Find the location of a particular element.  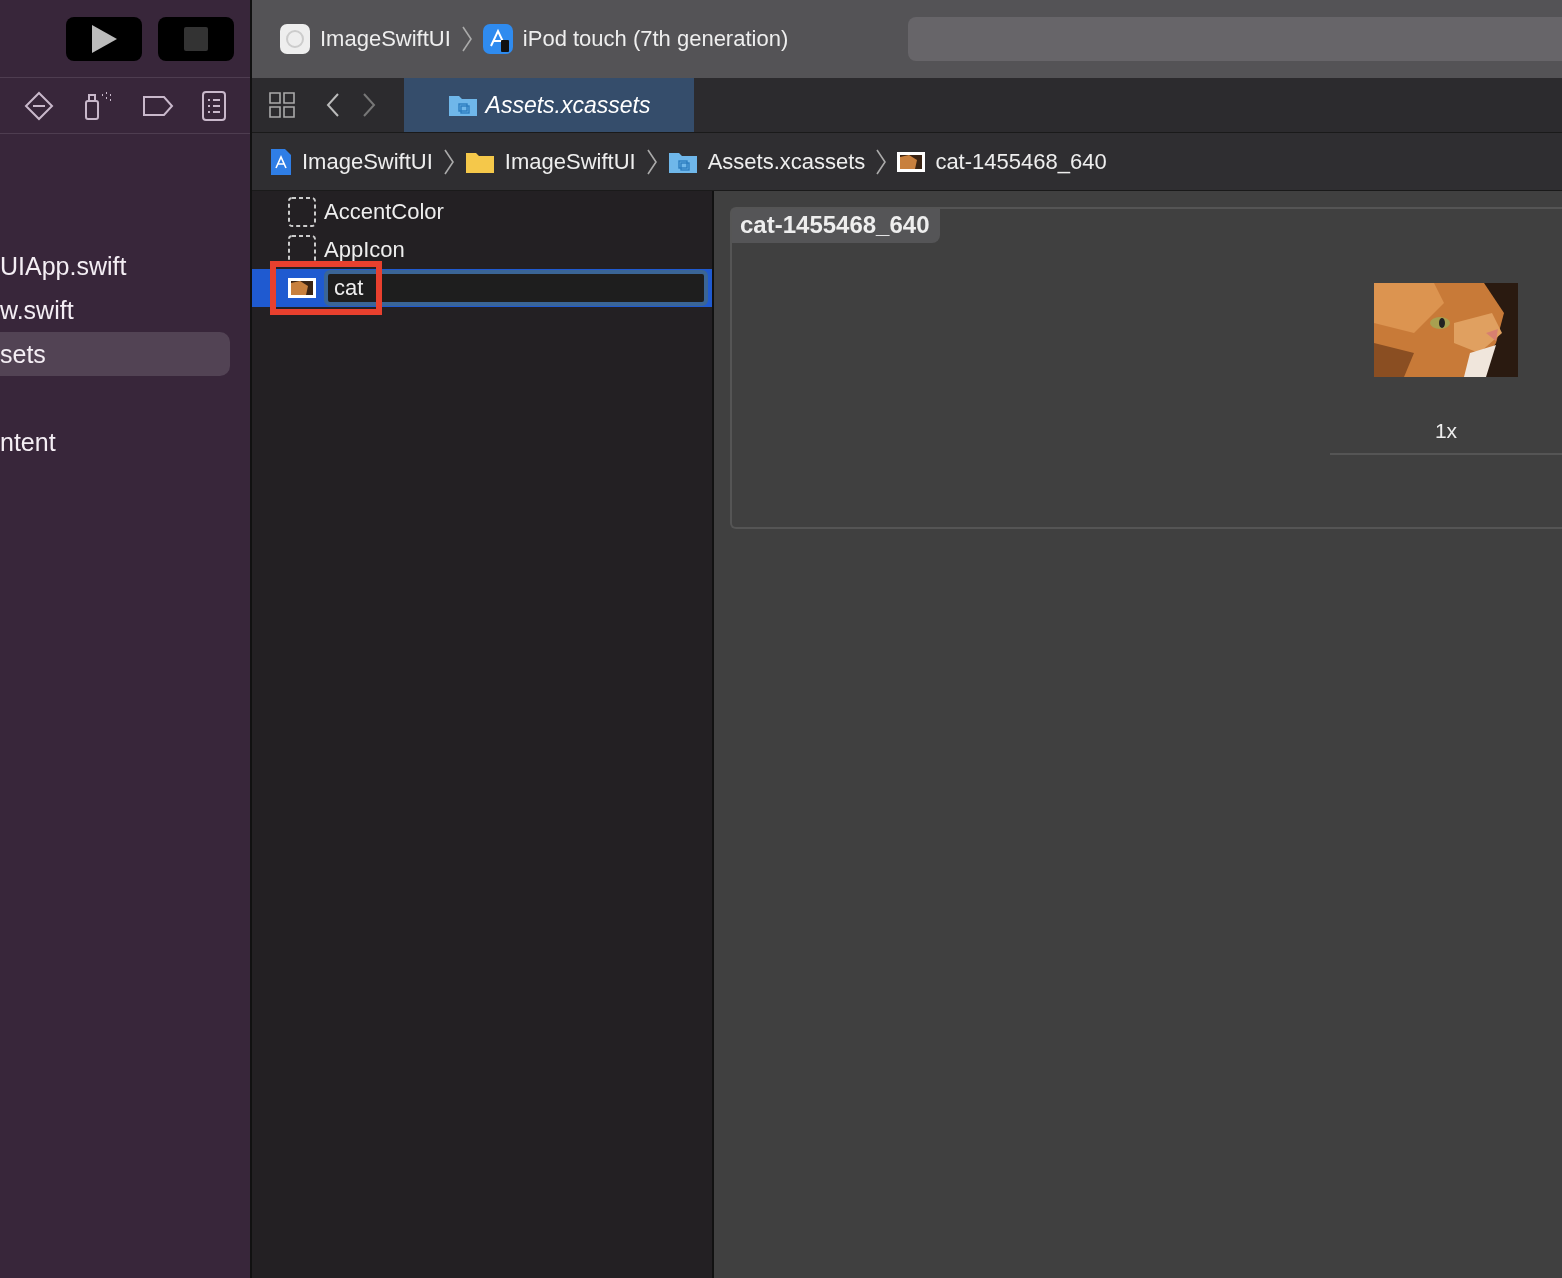

empty-slot-icon is located at coordinates (302, 212).